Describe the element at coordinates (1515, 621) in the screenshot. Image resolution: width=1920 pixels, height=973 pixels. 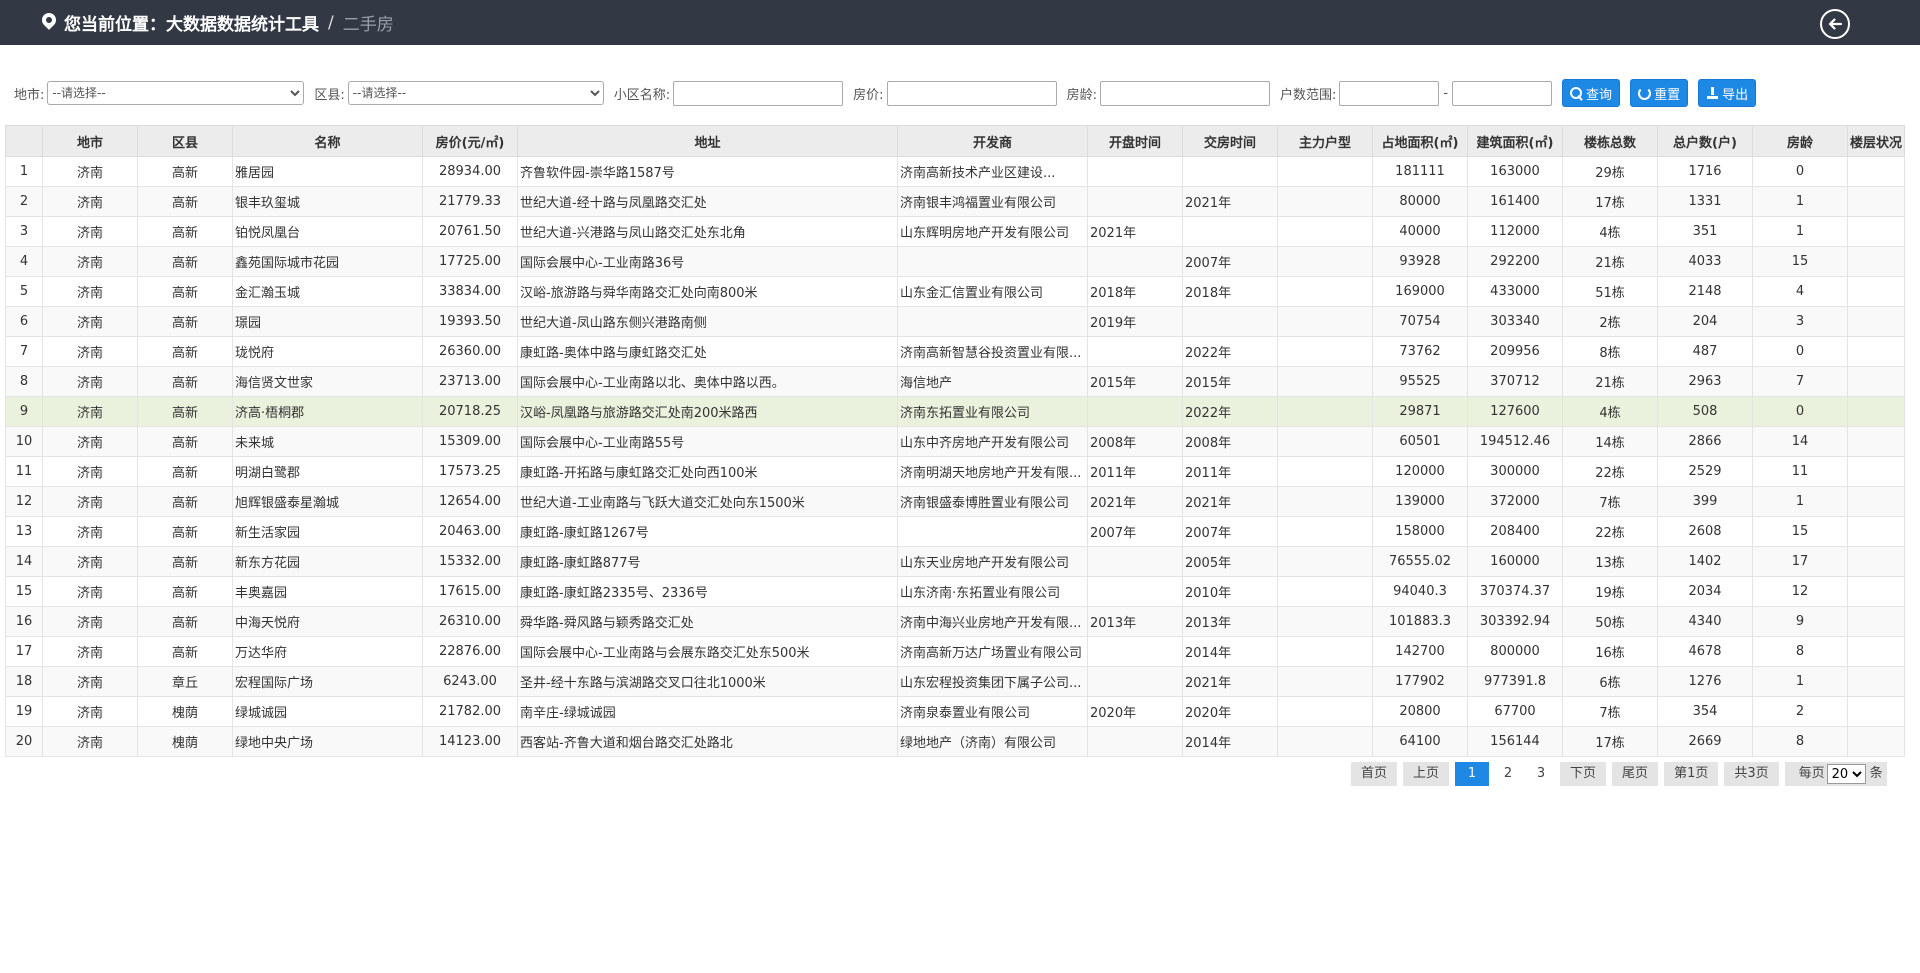
I see `table-cell: 303392.94` at that location.